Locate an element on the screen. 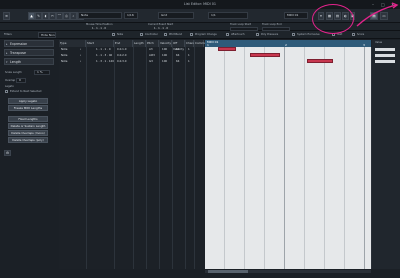 The height and width of the screenshot is (278, 400). filter-pitchbend-label: PitchBend is located at coordinates (175, 34).